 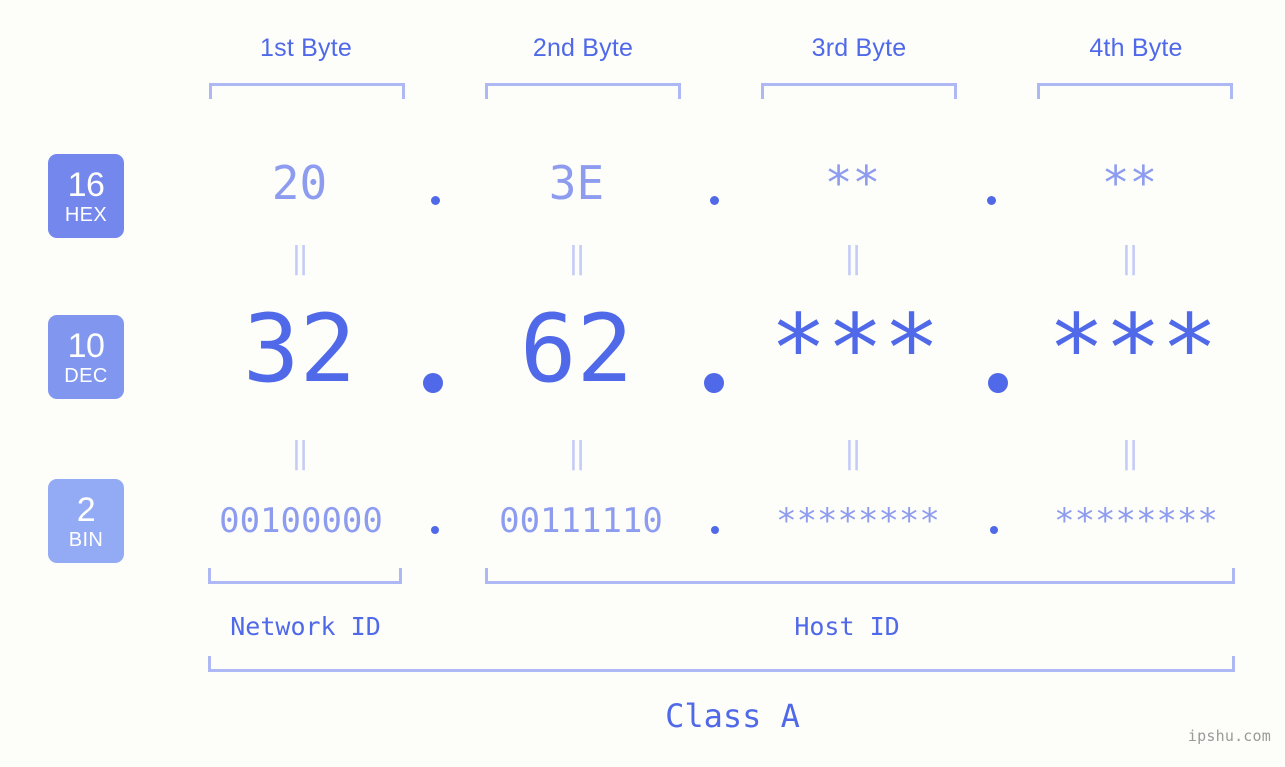 I want to click on byte-header-1-label: 1st Byte, so click(x=306, y=48).